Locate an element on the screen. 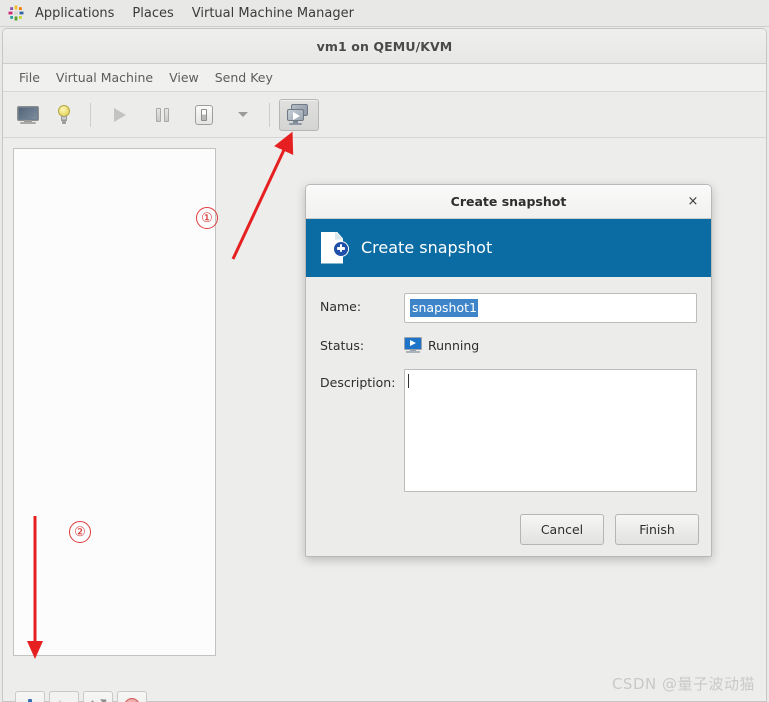  menu-view: View is located at coordinates (184, 78).